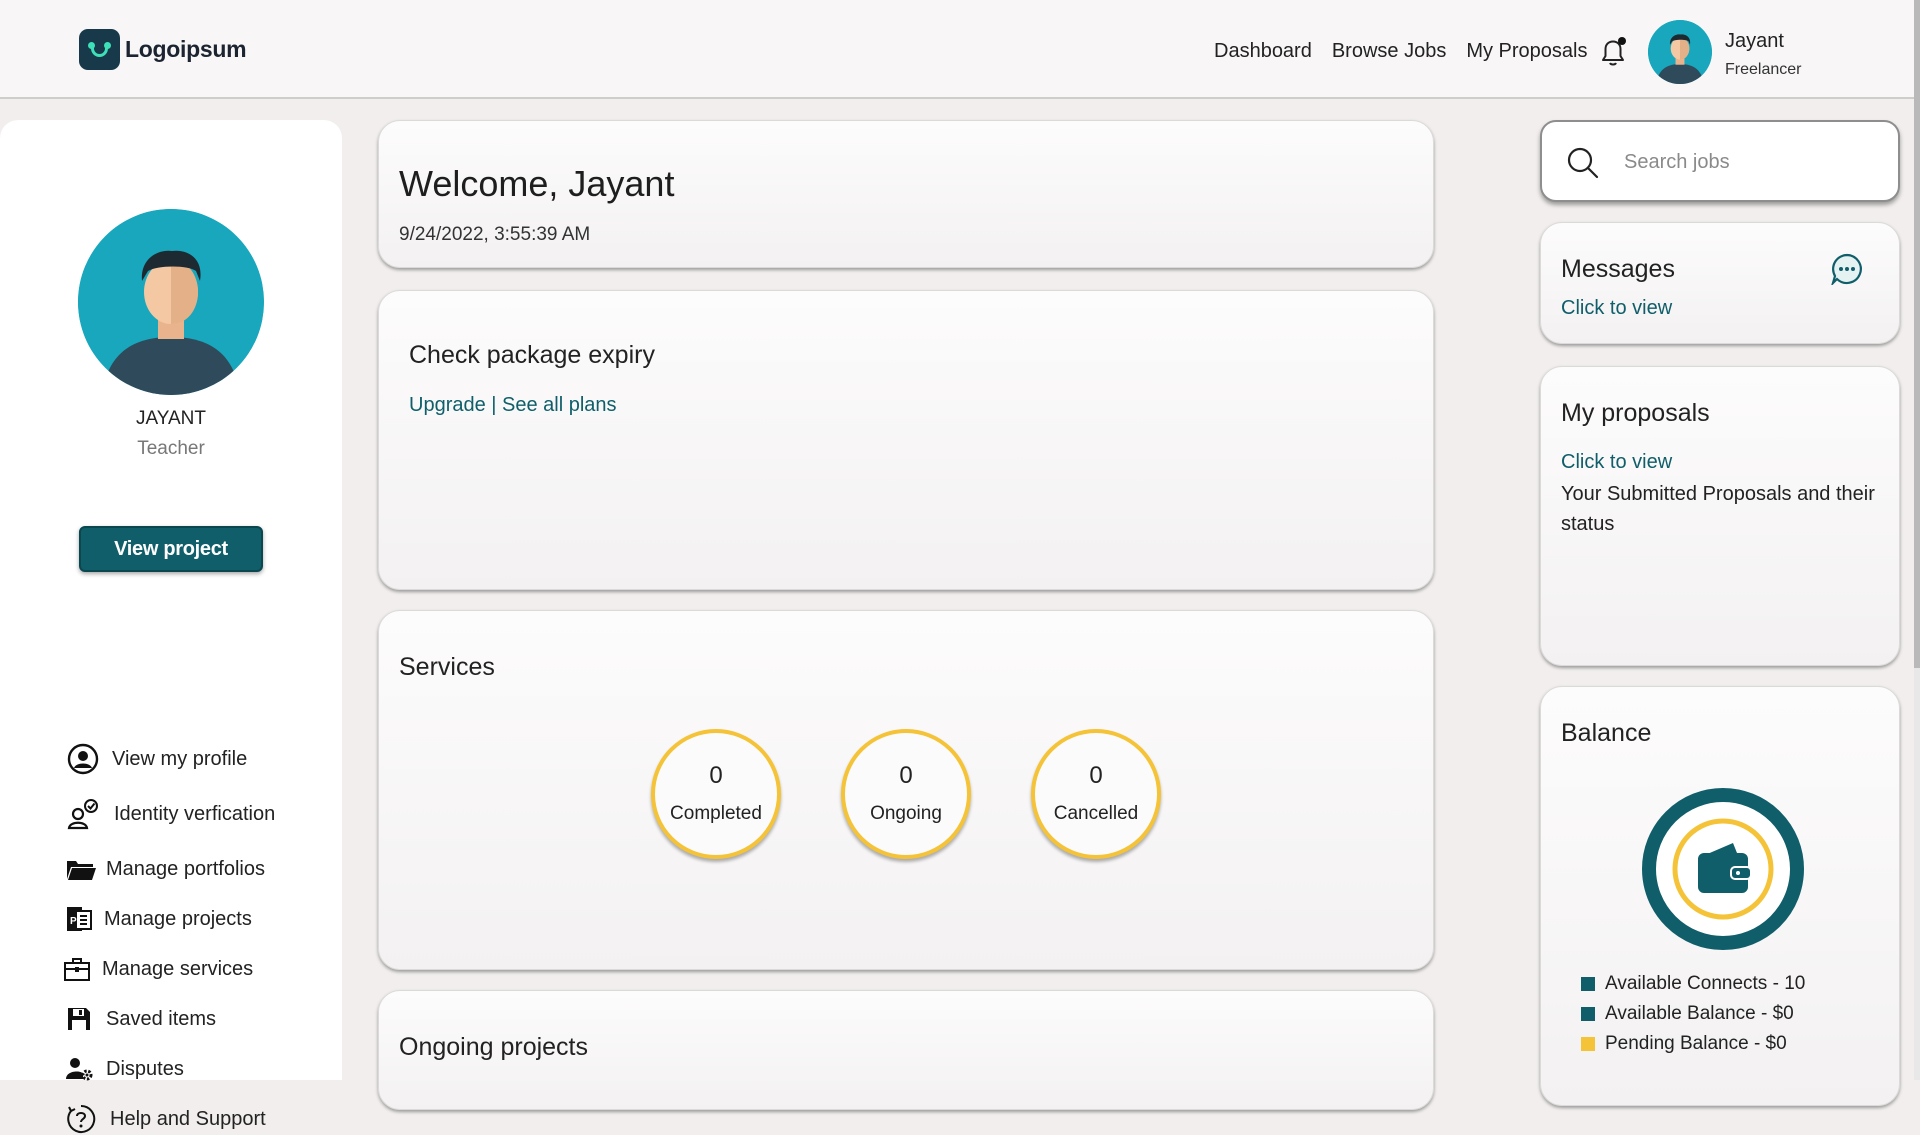 The width and height of the screenshot is (1920, 1135). I want to click on menu-item-disputes: Disputes, so click(123, 1069).